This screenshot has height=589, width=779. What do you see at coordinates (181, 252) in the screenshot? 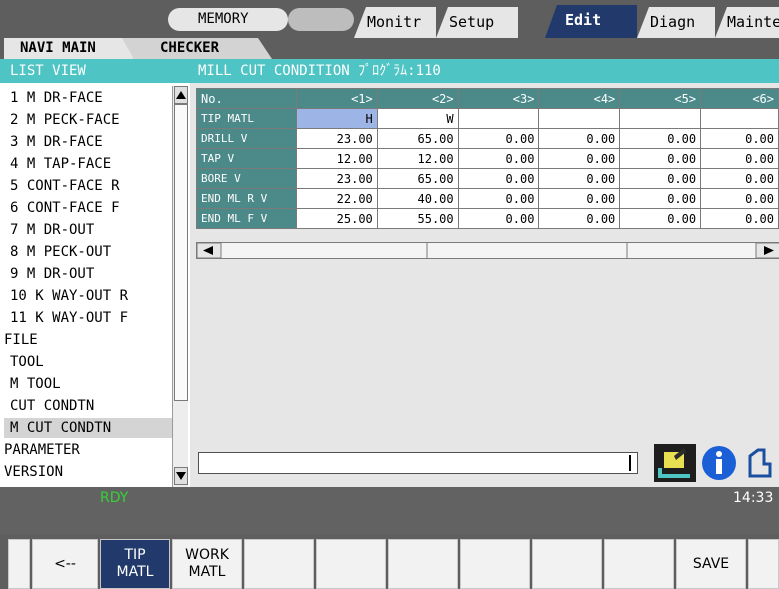
I see `scroll-thumb` at bounding box center [181, 252].